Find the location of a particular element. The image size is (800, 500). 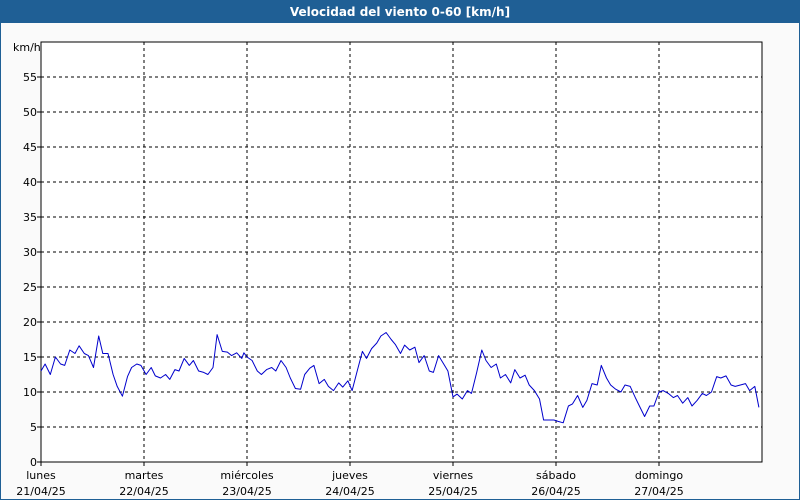

x-tick-day-label: domingo is located at coordinates (659, 475).